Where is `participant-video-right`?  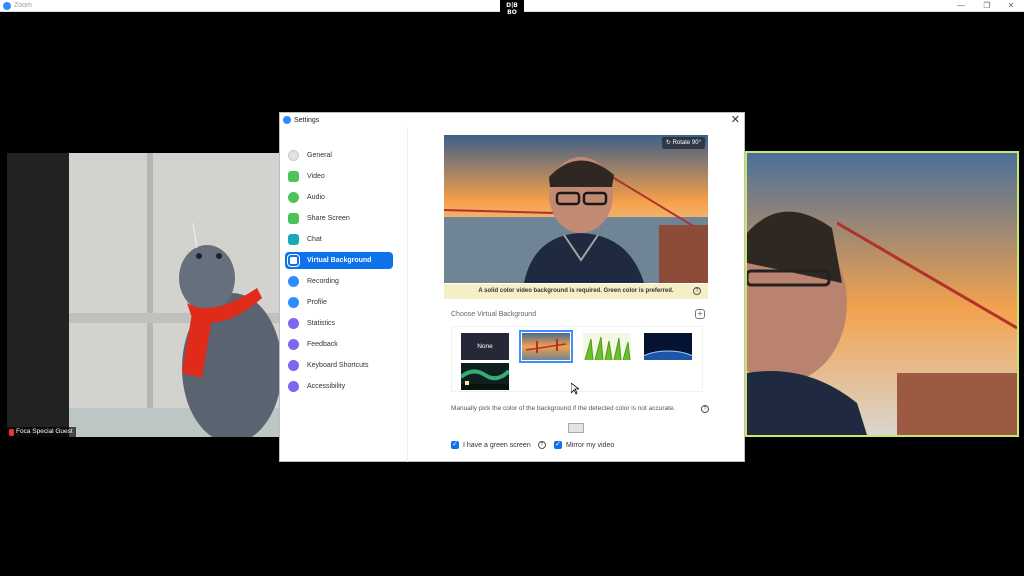
participant-video-right is located at coordinates (882, 294).